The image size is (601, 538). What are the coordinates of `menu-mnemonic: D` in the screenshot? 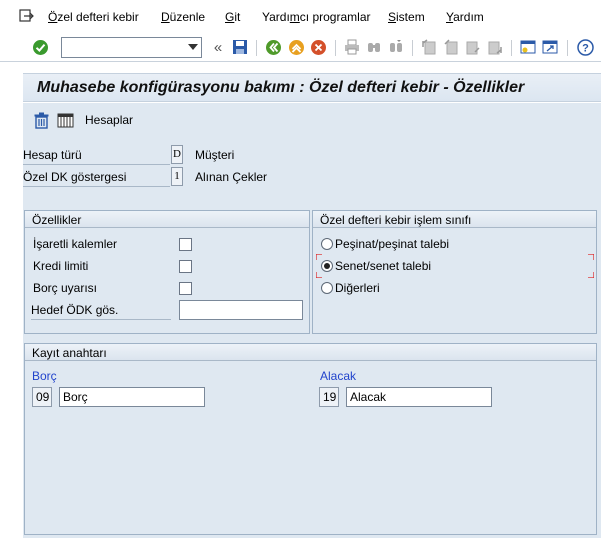 It's located at (165, 17).